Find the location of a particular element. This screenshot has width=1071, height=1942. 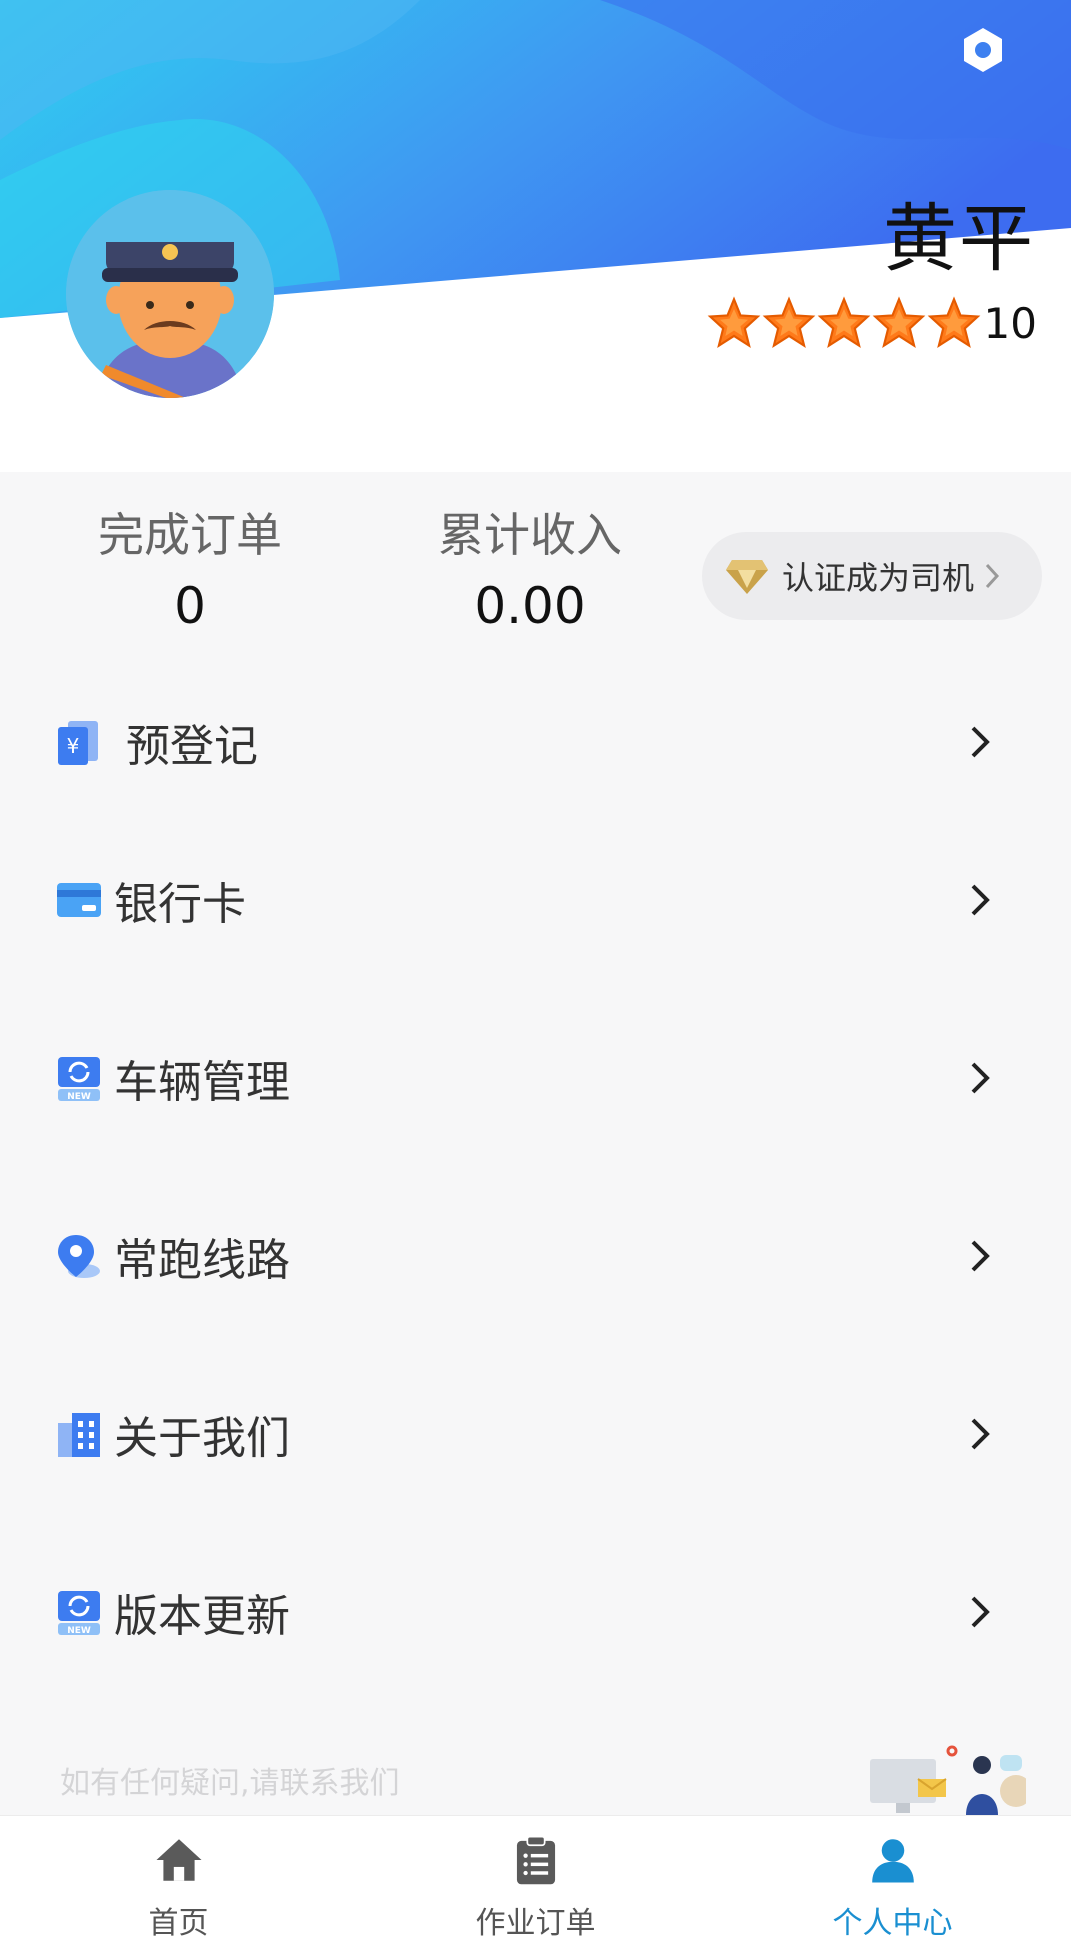

menu-item-label: 车辆管理 is located at coordinates (202, 1082).